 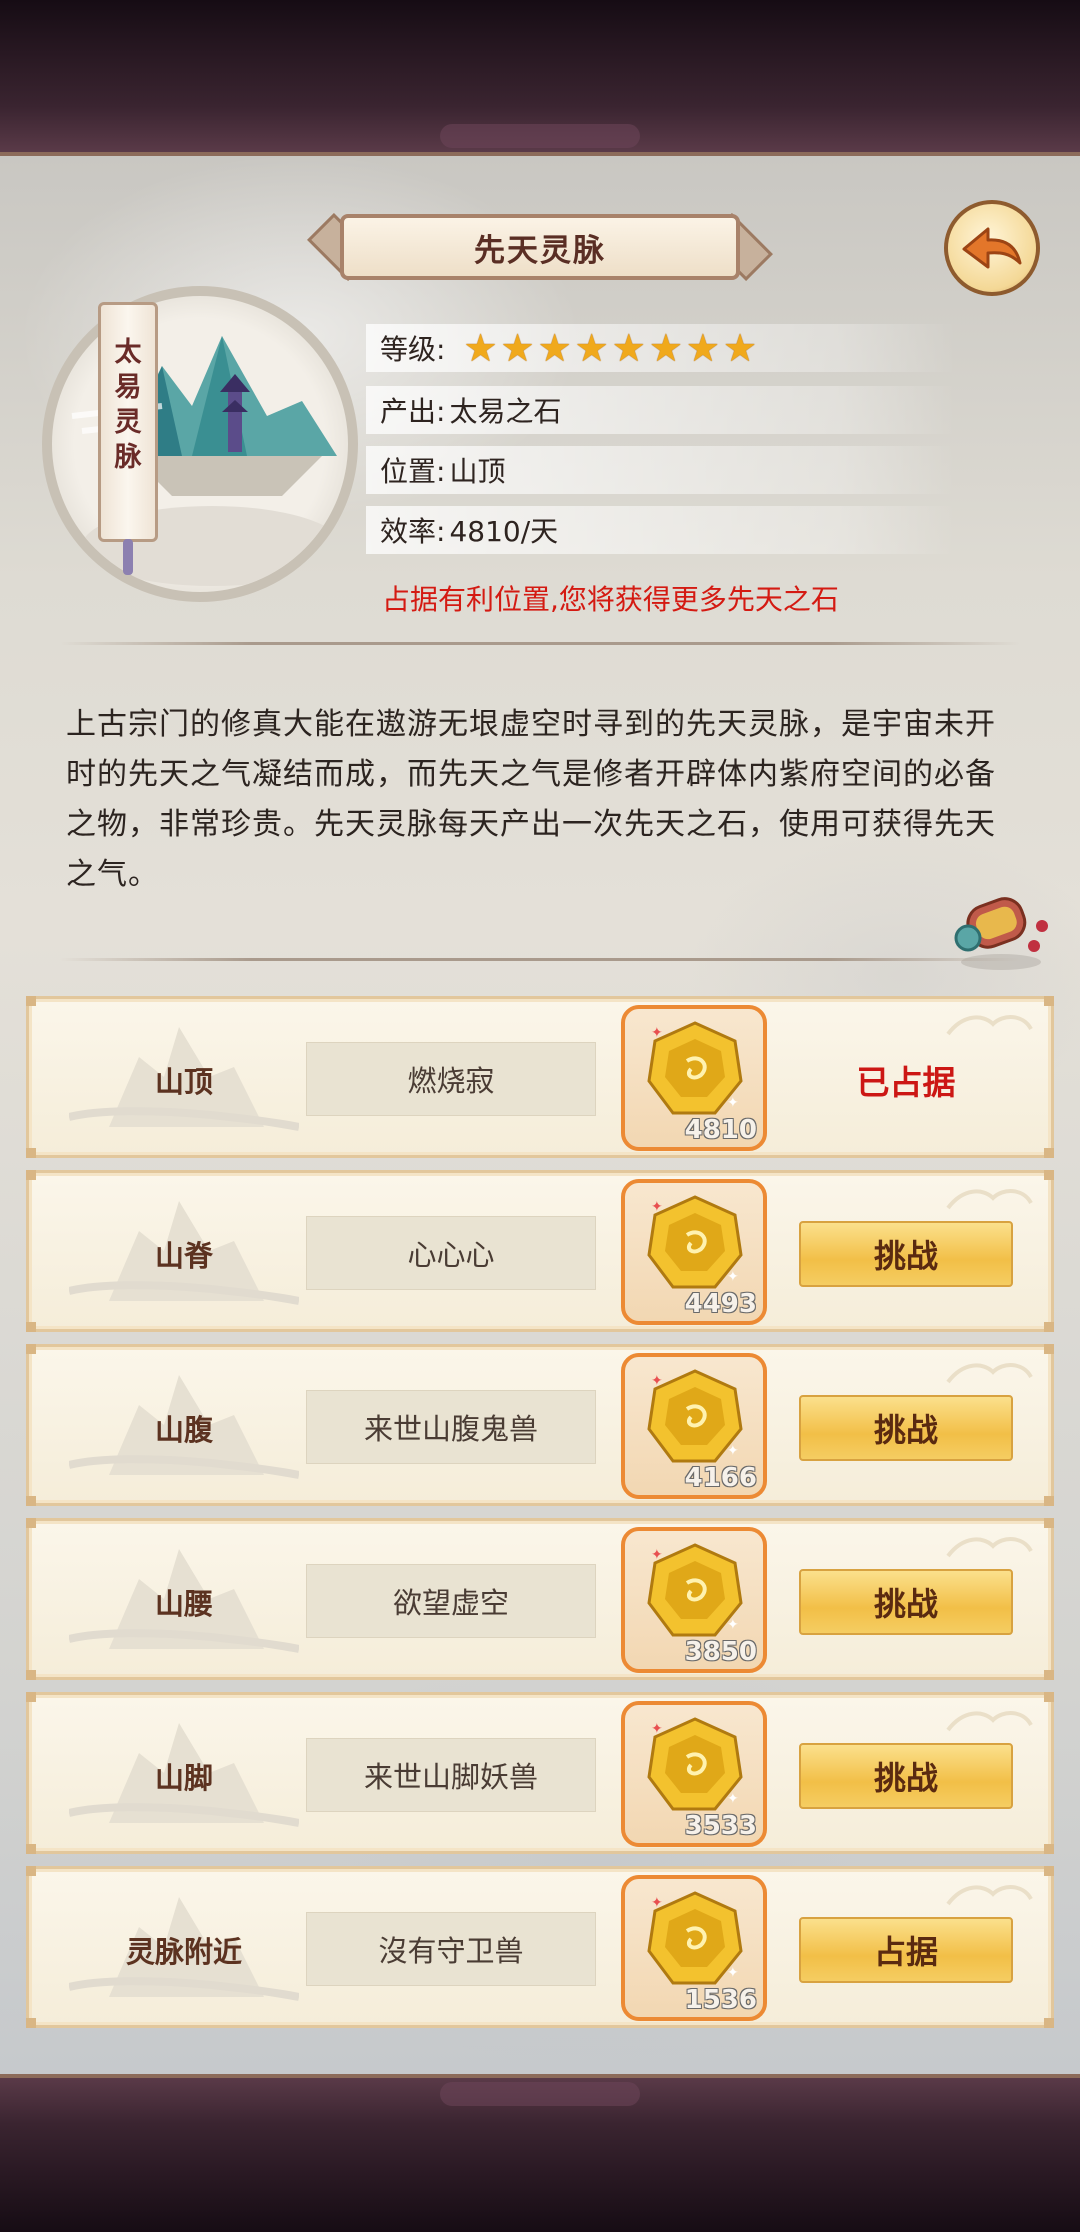 I want to click on reward-amount: 4810, so click(x=720, y=1130).